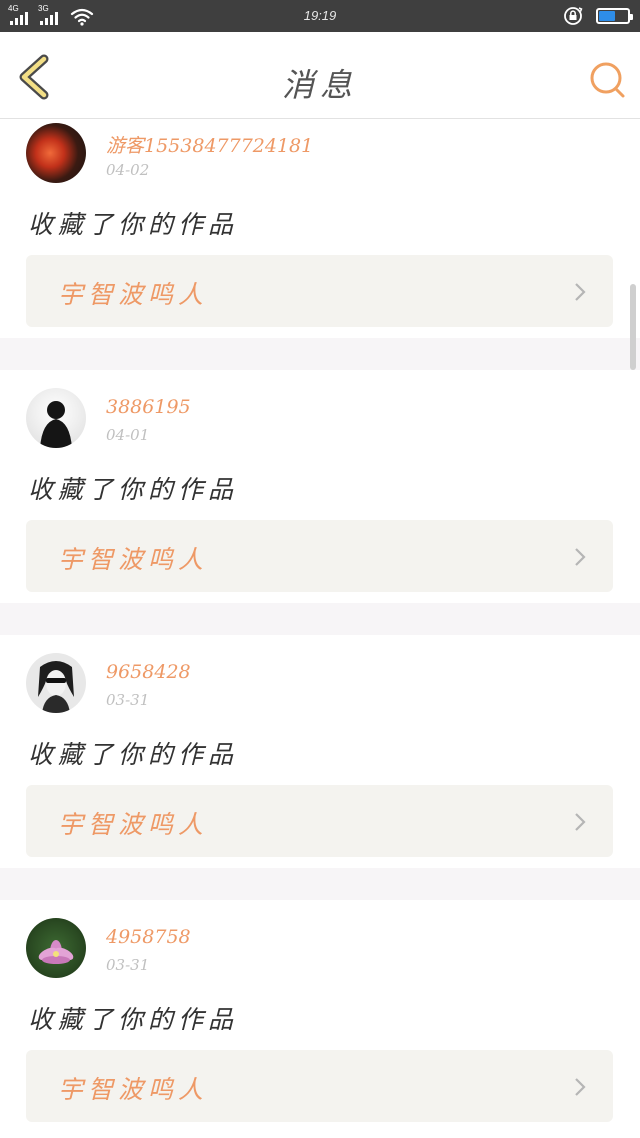 The height and width of the screenshot is (1138, 640). Describe the element at coordinates (319, 85) in the screenshot. I see `page-title: 消息` at that location.